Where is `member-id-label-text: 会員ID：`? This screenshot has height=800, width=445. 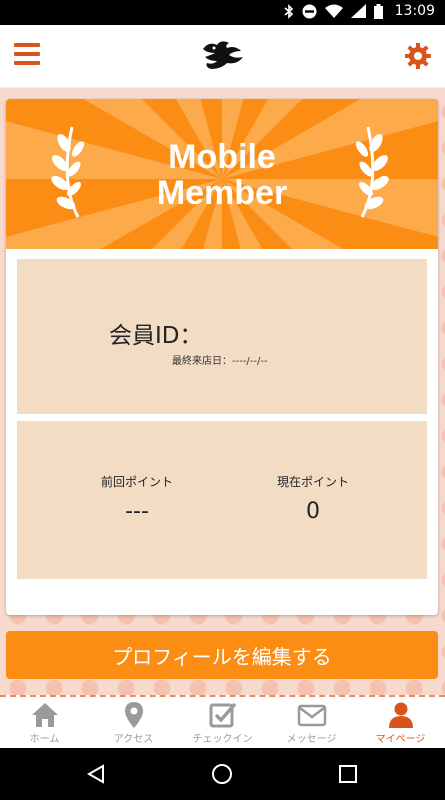 member-id-label-text: 会員ID： is located at coordinates (156, 336).